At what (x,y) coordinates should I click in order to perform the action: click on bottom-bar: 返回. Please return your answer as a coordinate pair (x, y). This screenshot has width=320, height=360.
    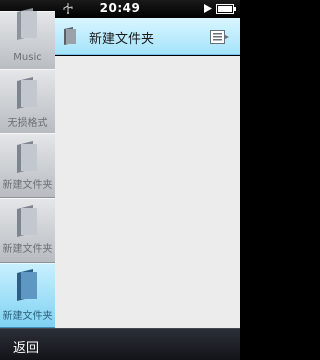
    Looking at the image, I should click on (120, 344).